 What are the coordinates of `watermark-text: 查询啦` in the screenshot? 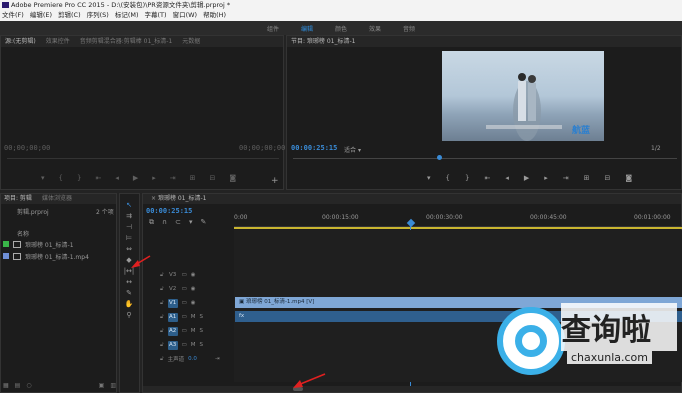 It's located at (606, 330).